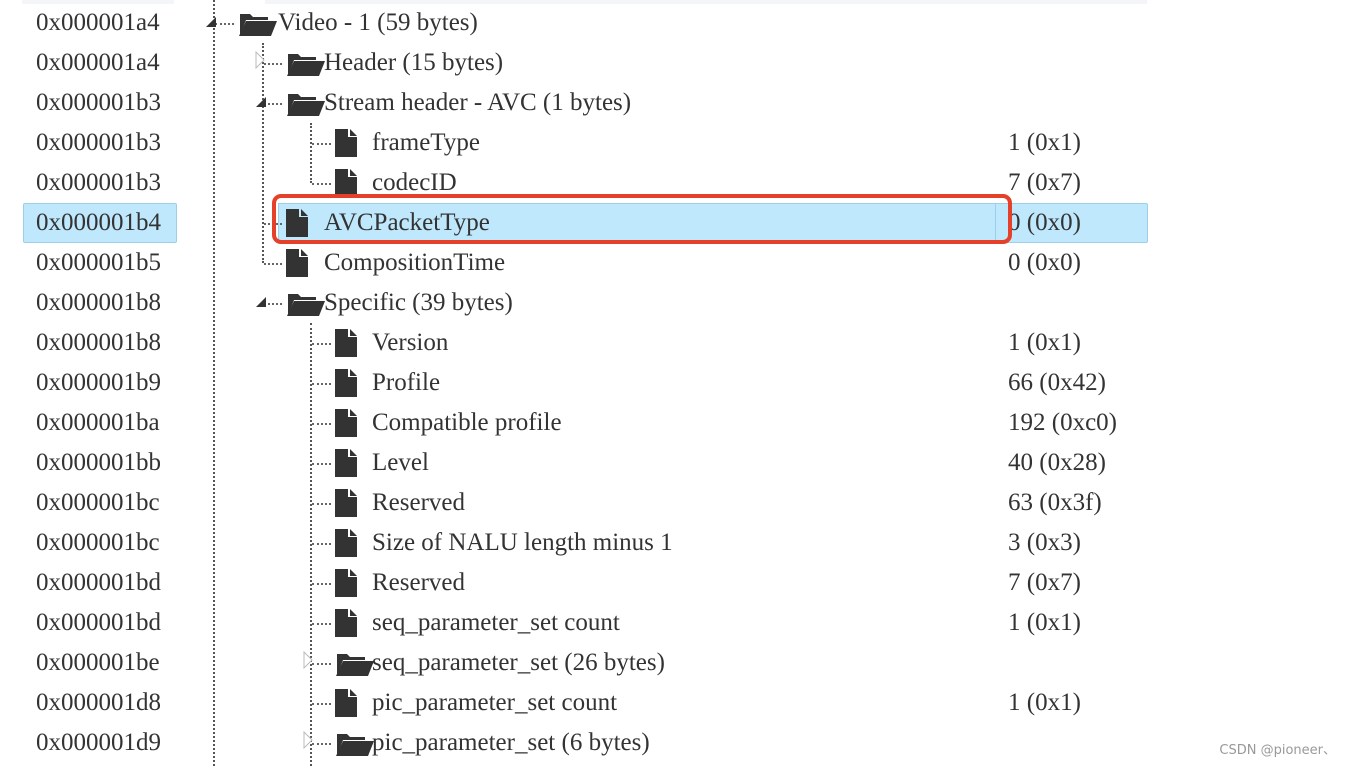 This screenshot has width=1348, height=766. I want to click on field-name: Version, so click(410, 342).